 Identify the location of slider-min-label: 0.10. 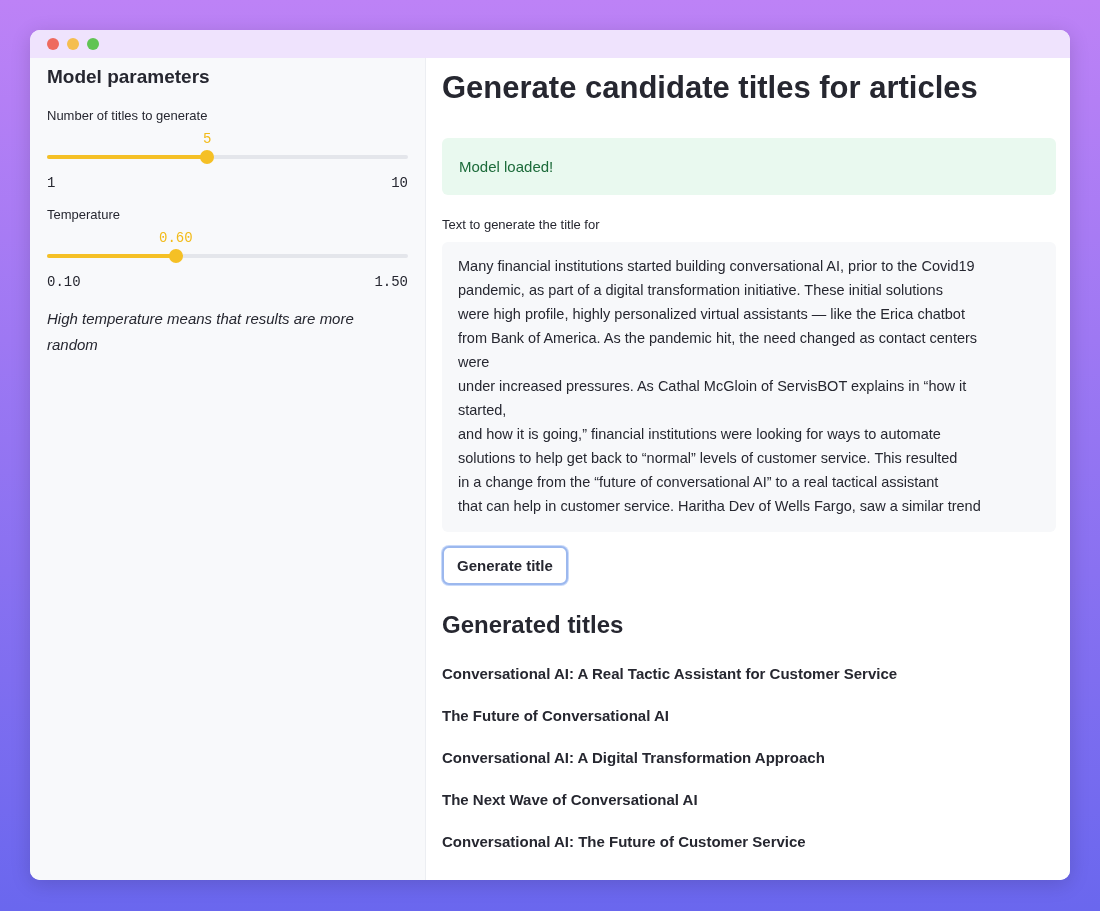
(64, 282).